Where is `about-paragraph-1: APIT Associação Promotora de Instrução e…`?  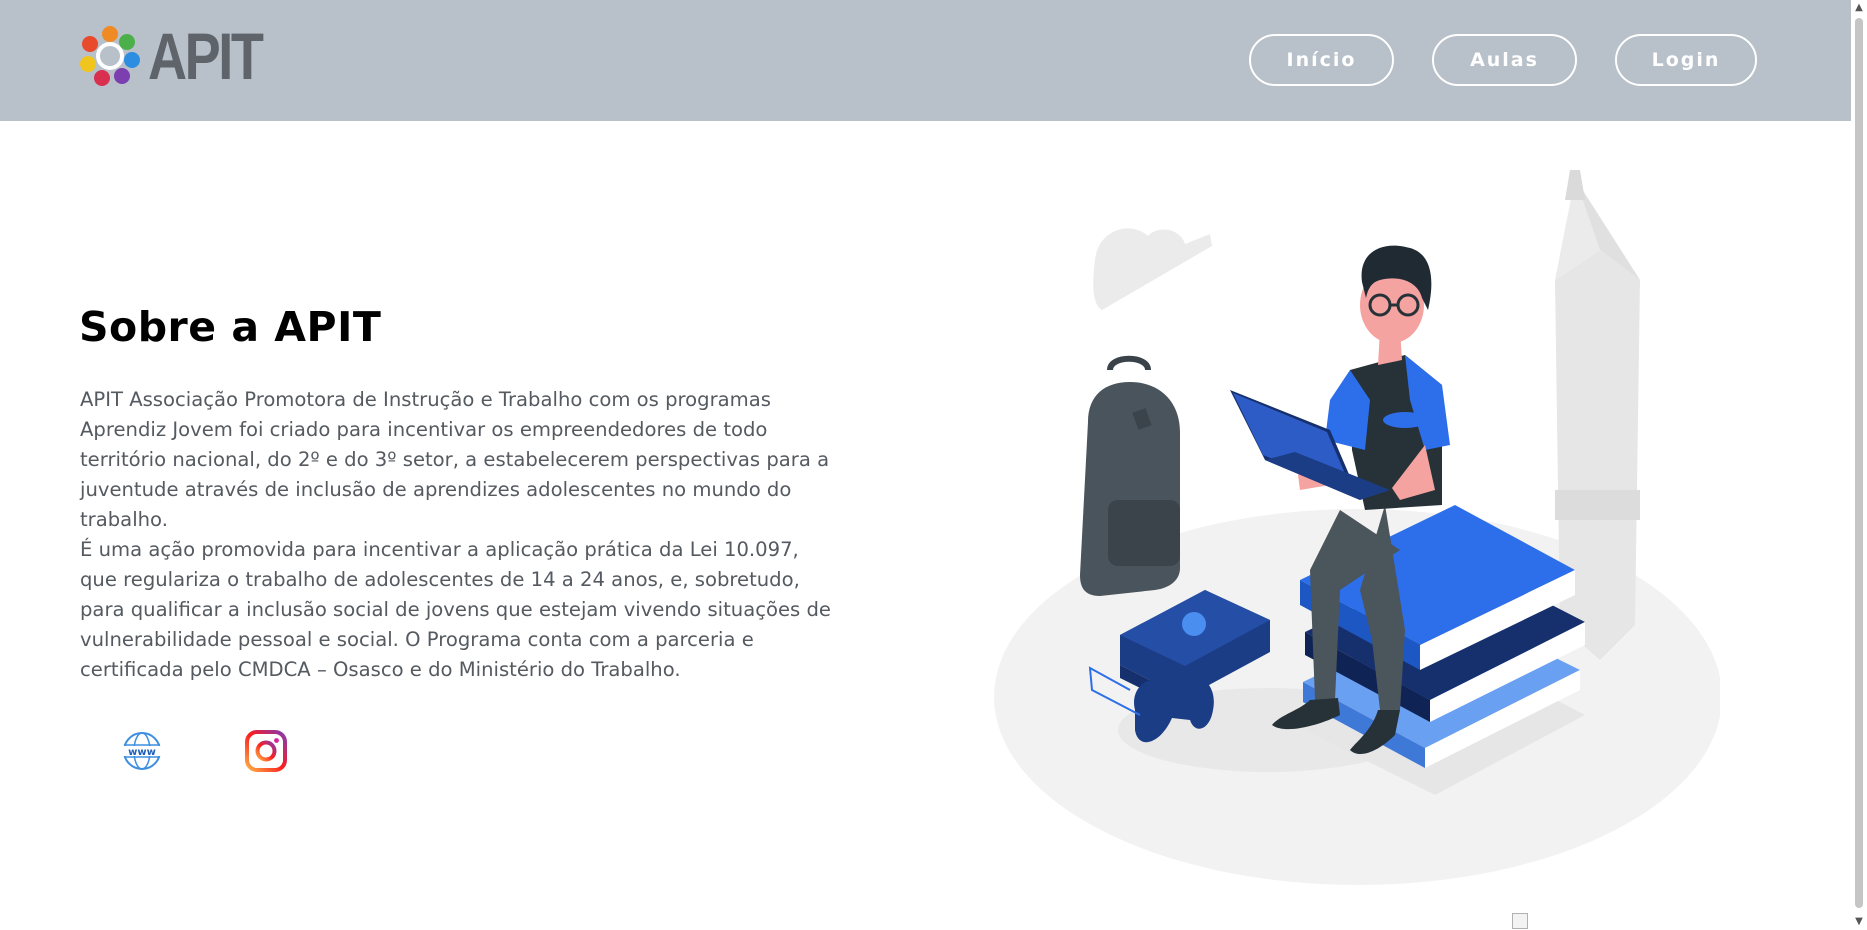
about-paragraph-1: APIT Associação Promotora de Instrução e… is located at coordinates (455, 459).